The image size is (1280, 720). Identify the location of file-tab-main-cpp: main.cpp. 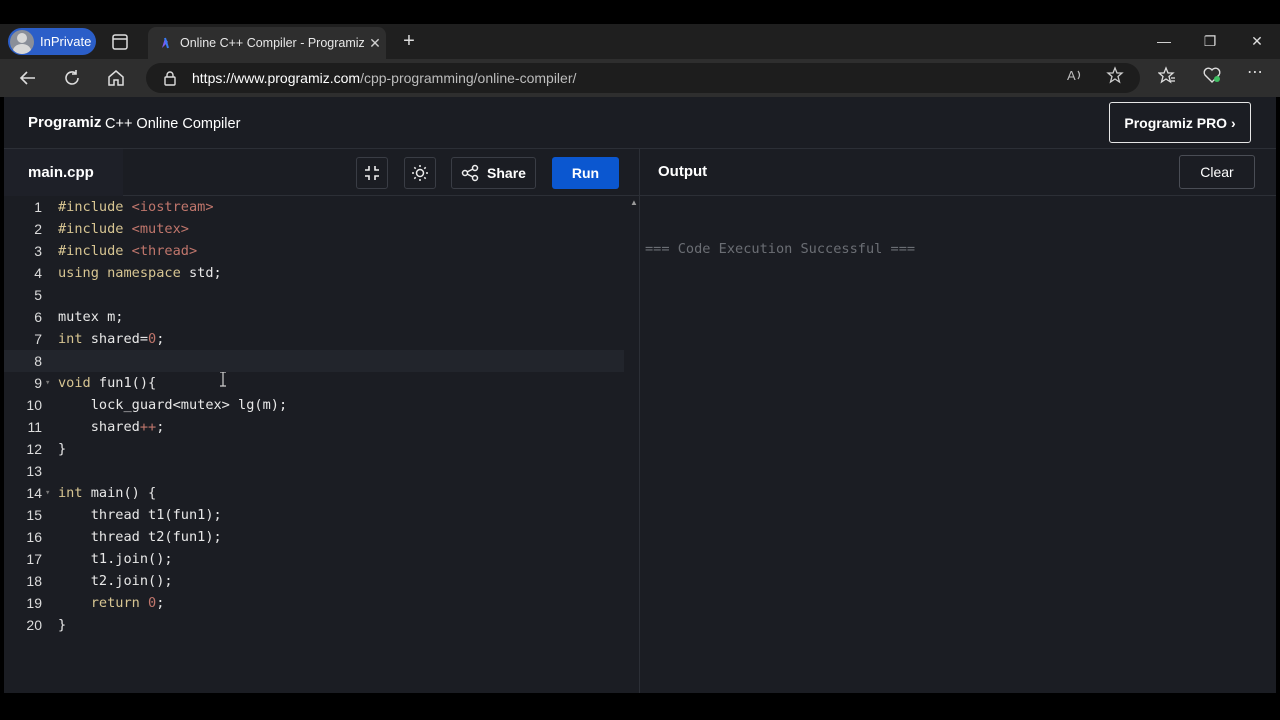
(63, 172).